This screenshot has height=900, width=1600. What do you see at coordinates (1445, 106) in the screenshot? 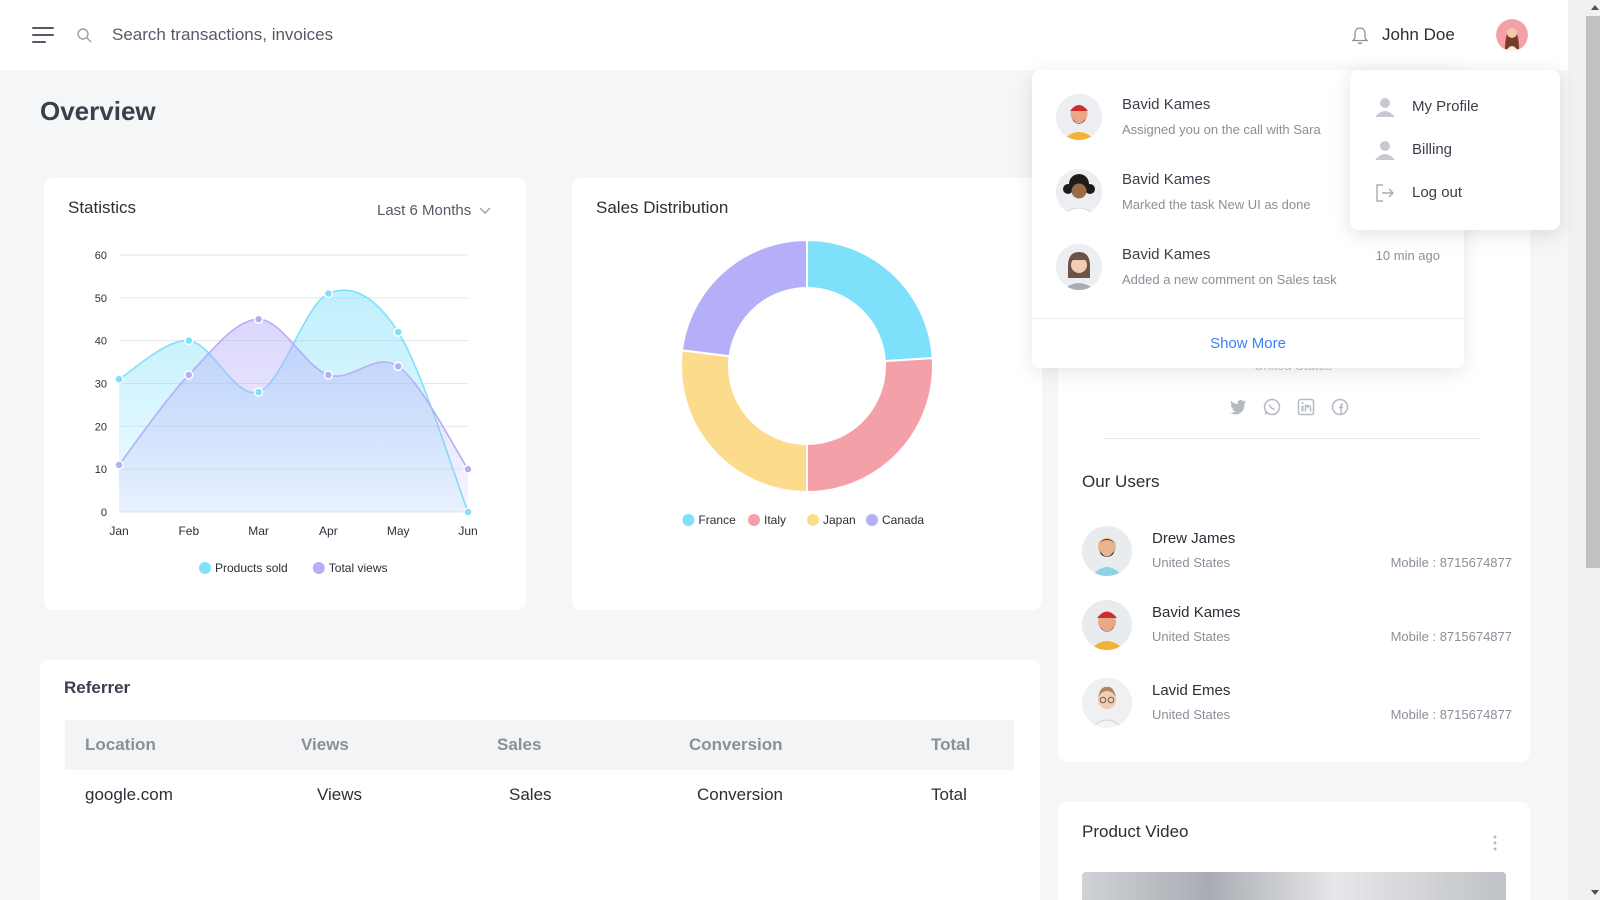
I see `menu-label: My Profile` at bounding box center [1445, 106].